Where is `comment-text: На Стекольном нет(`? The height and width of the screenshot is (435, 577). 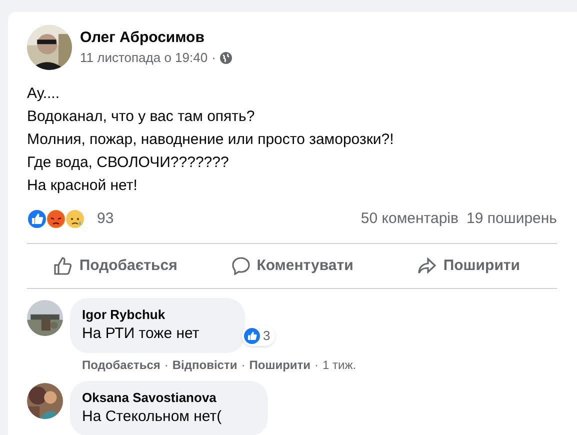
comment-text: На Стекольном нет( is located at coordinates (152, 417).